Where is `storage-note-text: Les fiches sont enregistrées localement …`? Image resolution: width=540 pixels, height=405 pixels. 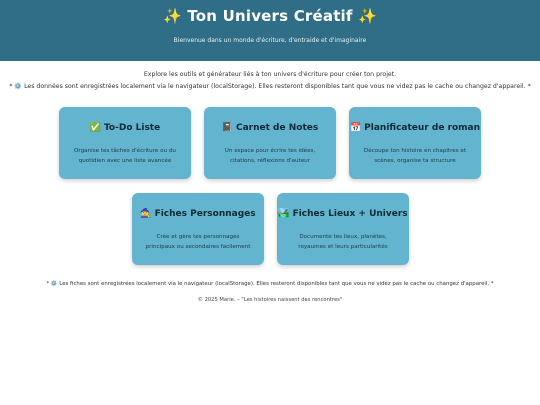
storage-note-text: Les fiches sont enregistrées localement … is located at coordinates (274, 284).